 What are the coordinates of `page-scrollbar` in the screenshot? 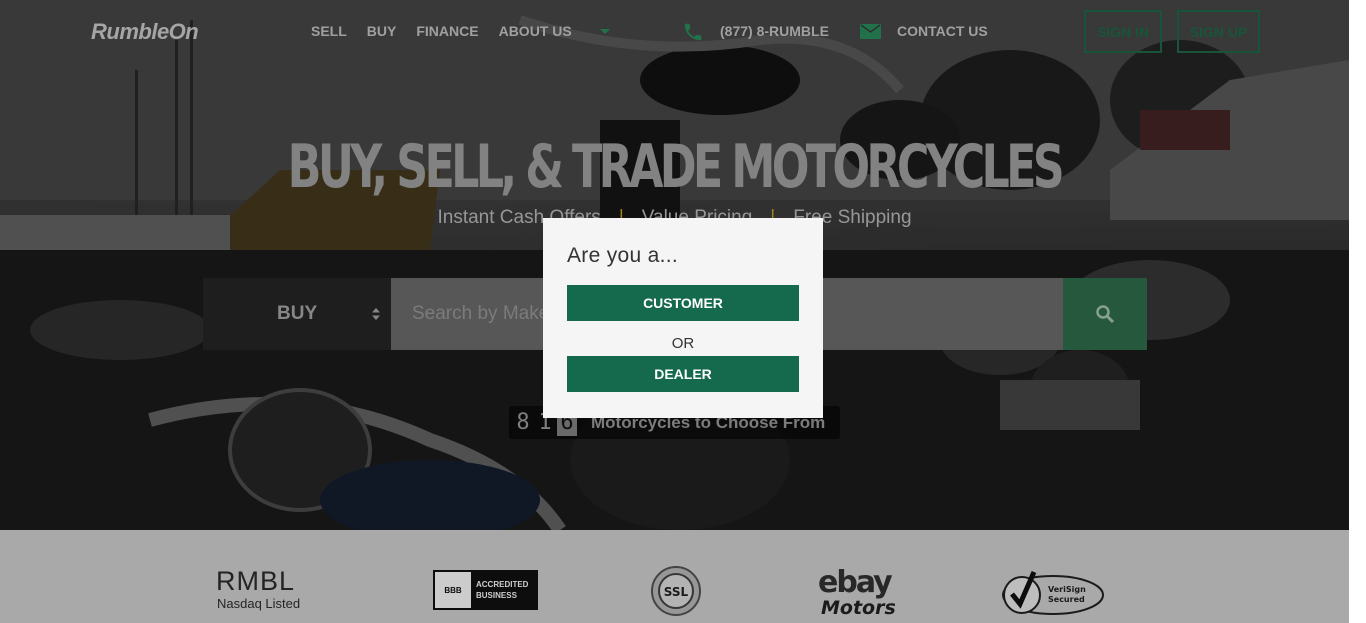 It's located at (1357, 311).